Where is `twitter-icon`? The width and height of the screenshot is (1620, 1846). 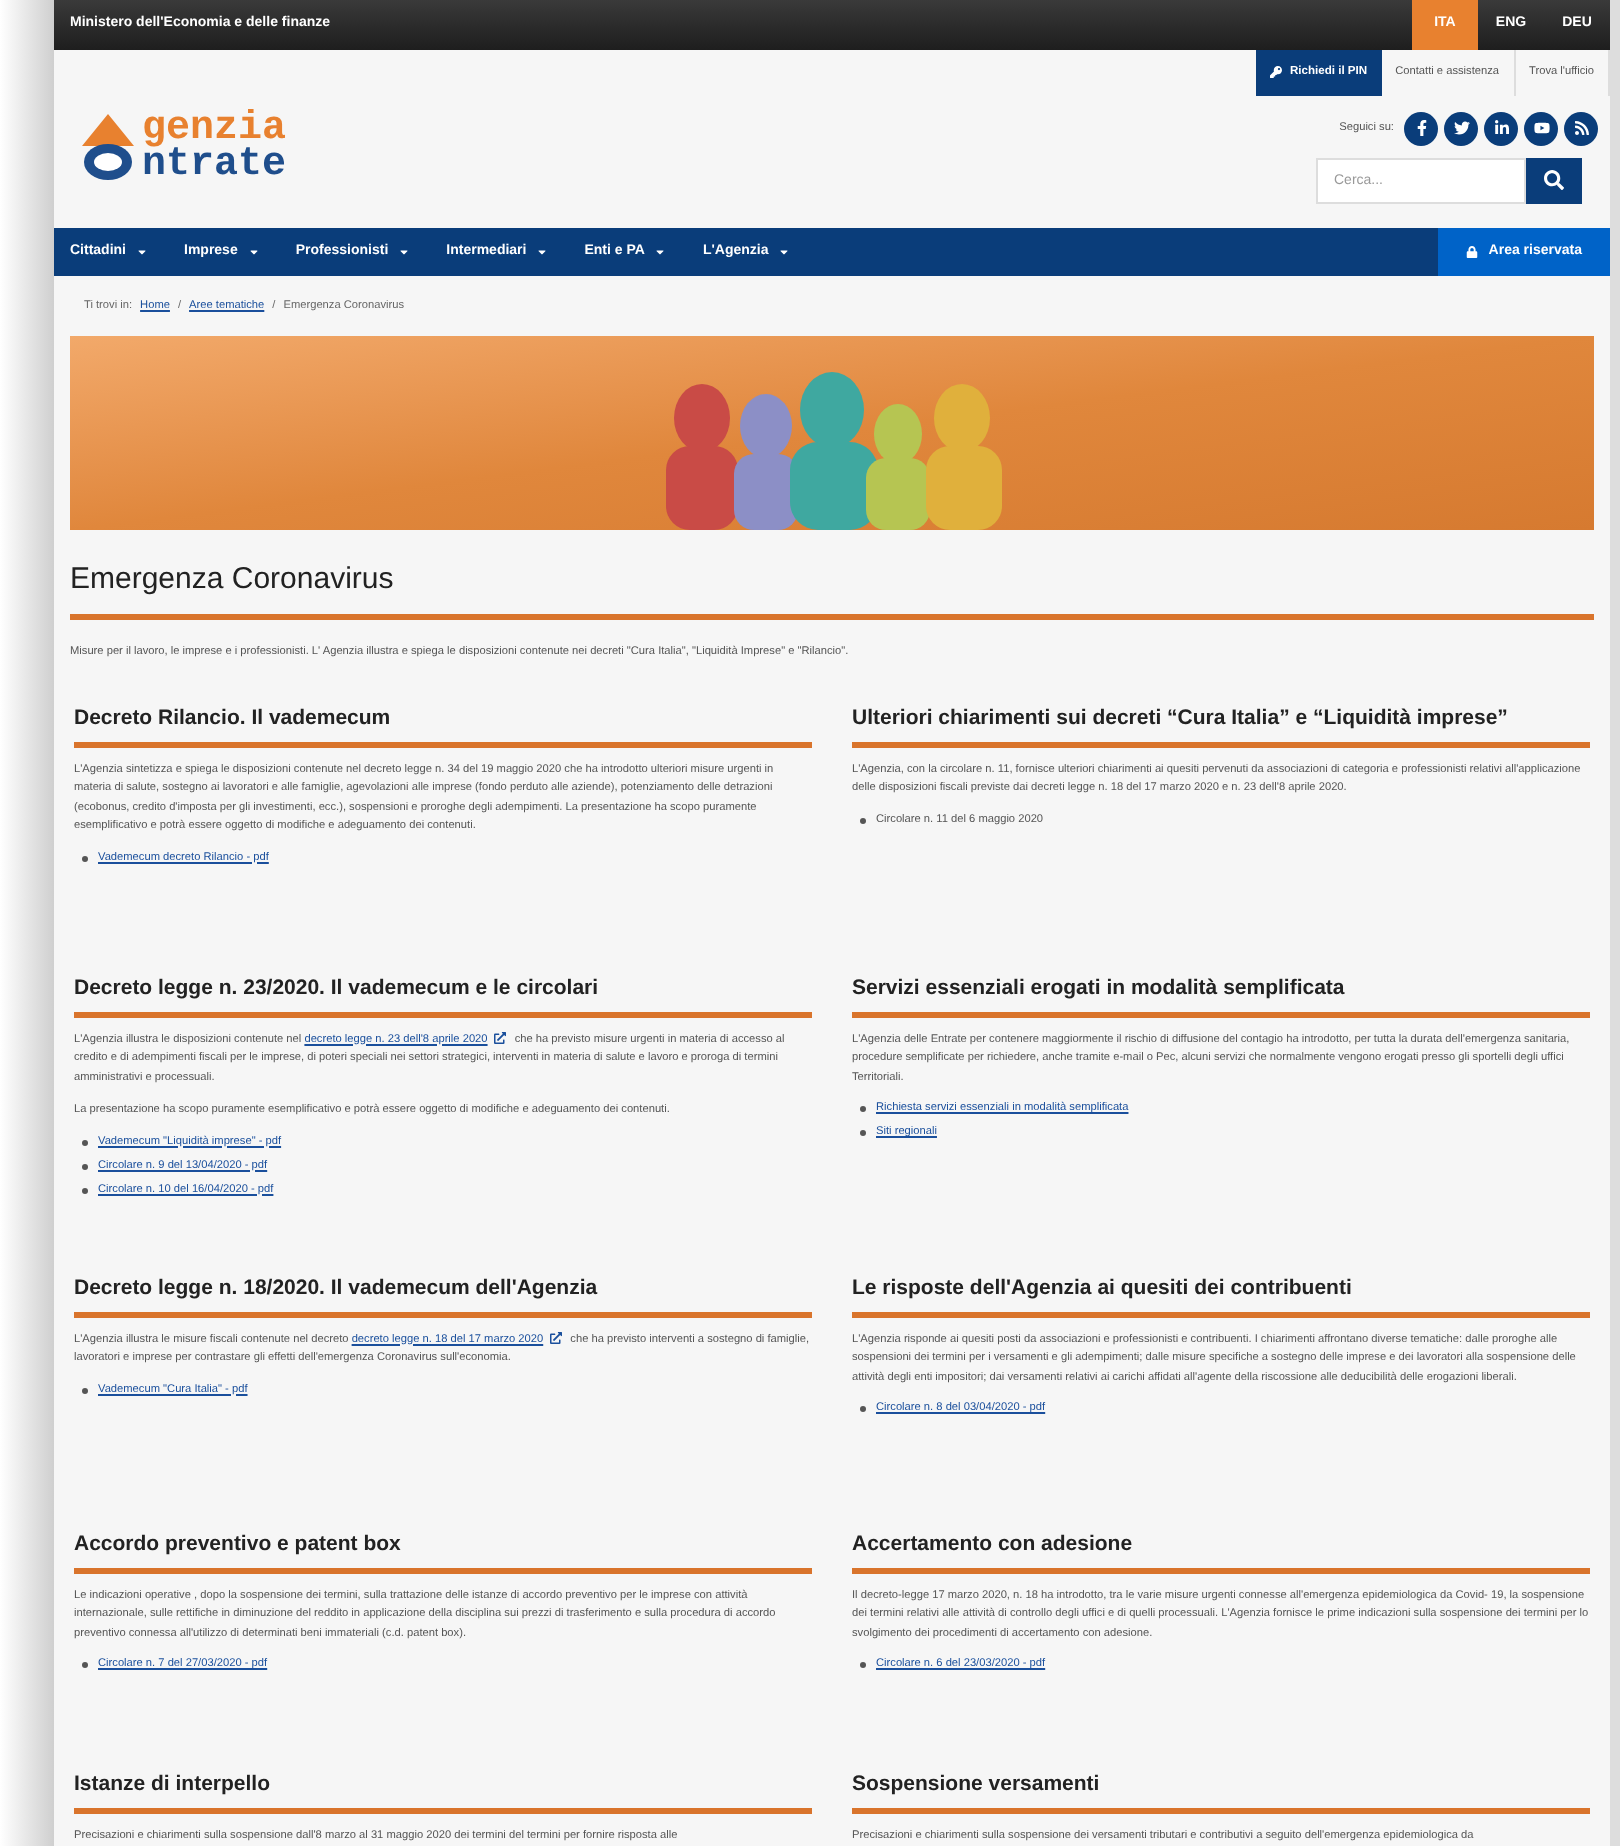
twitter-icon is located at coordinates (1461, 128).